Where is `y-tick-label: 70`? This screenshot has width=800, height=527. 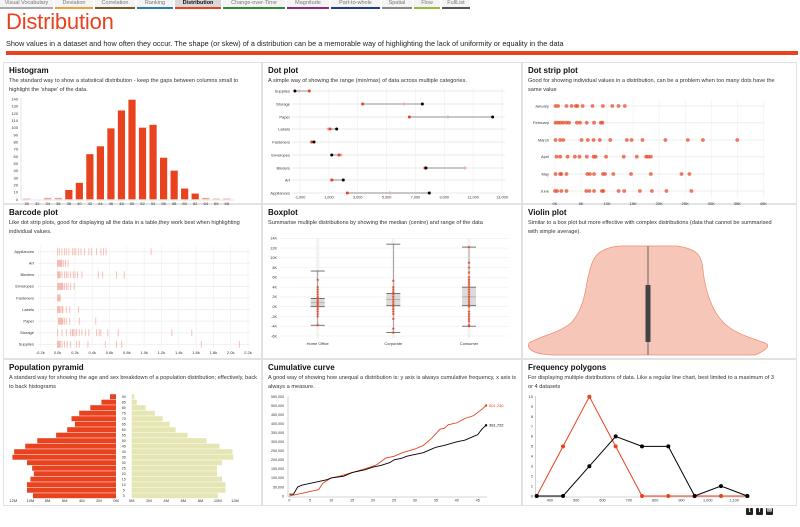
y-tick-label: 70 is located at coordinates (16, 149).